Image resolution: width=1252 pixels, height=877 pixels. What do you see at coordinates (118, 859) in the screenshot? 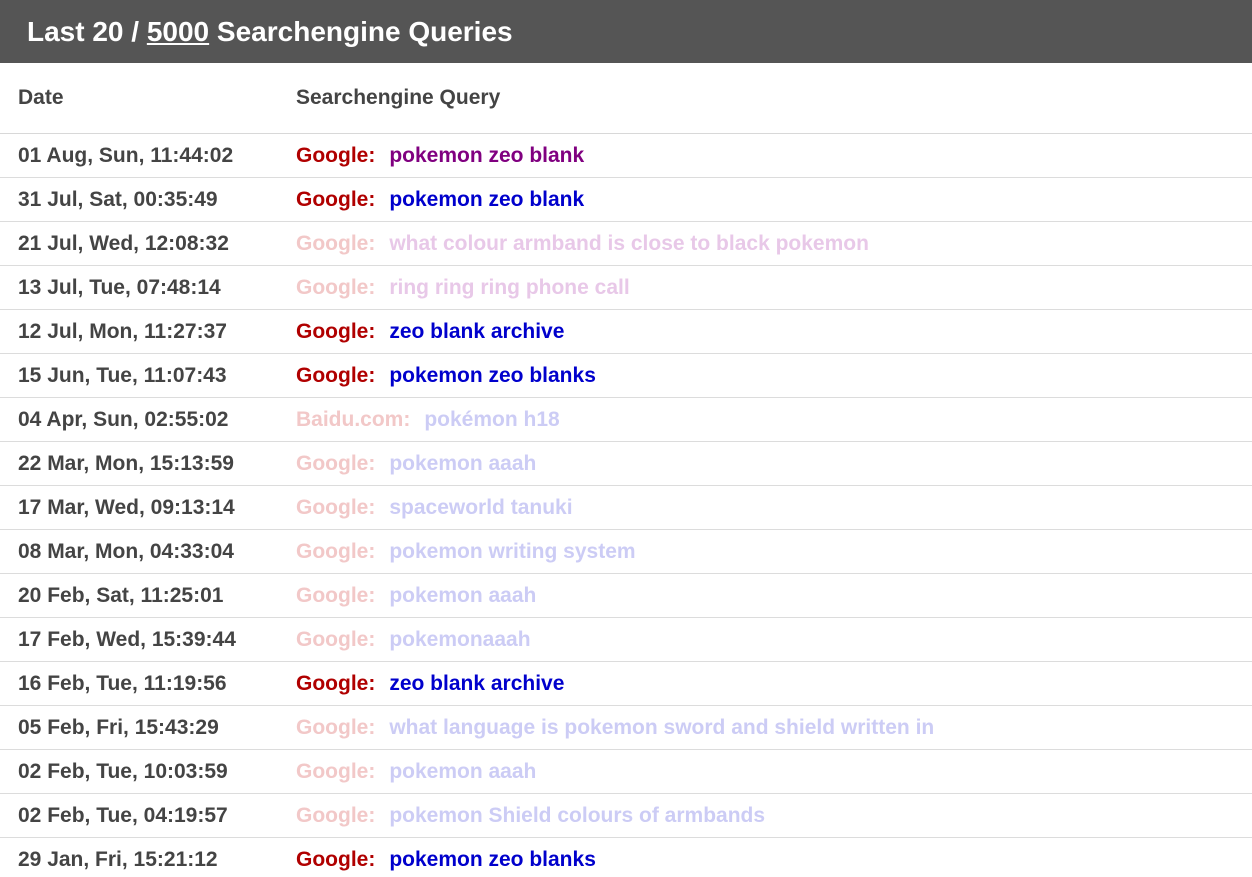
I see `row-date: 29 Jan, Fri, 15:21:12` at bounding box center [118, 859].